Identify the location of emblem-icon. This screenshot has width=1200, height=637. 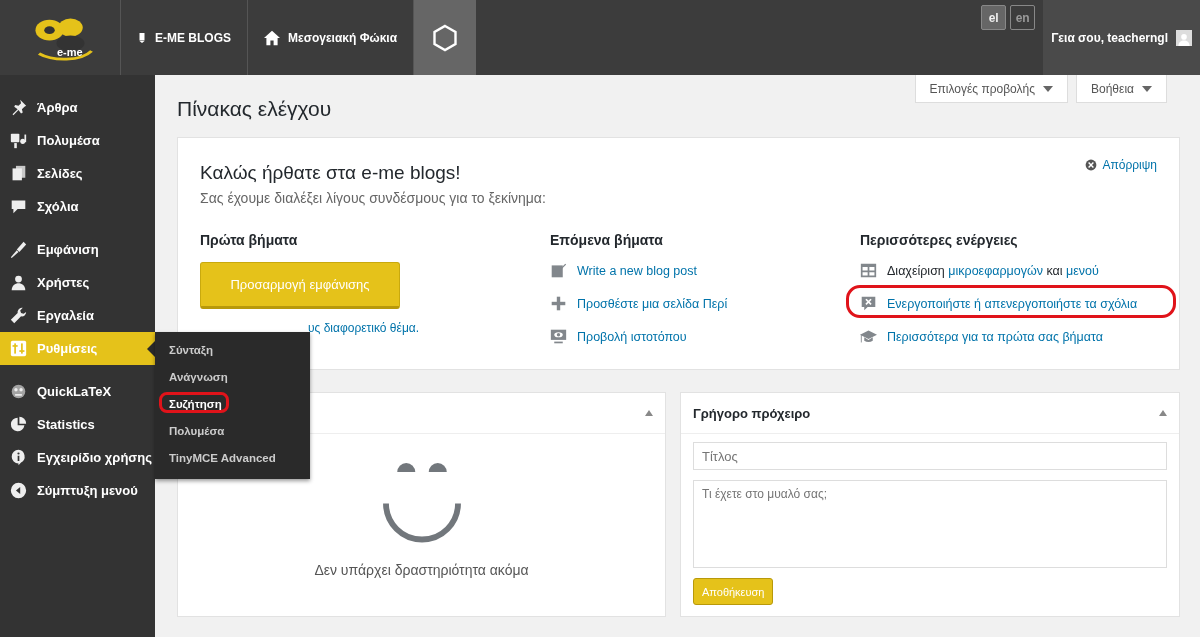
(18, 391).